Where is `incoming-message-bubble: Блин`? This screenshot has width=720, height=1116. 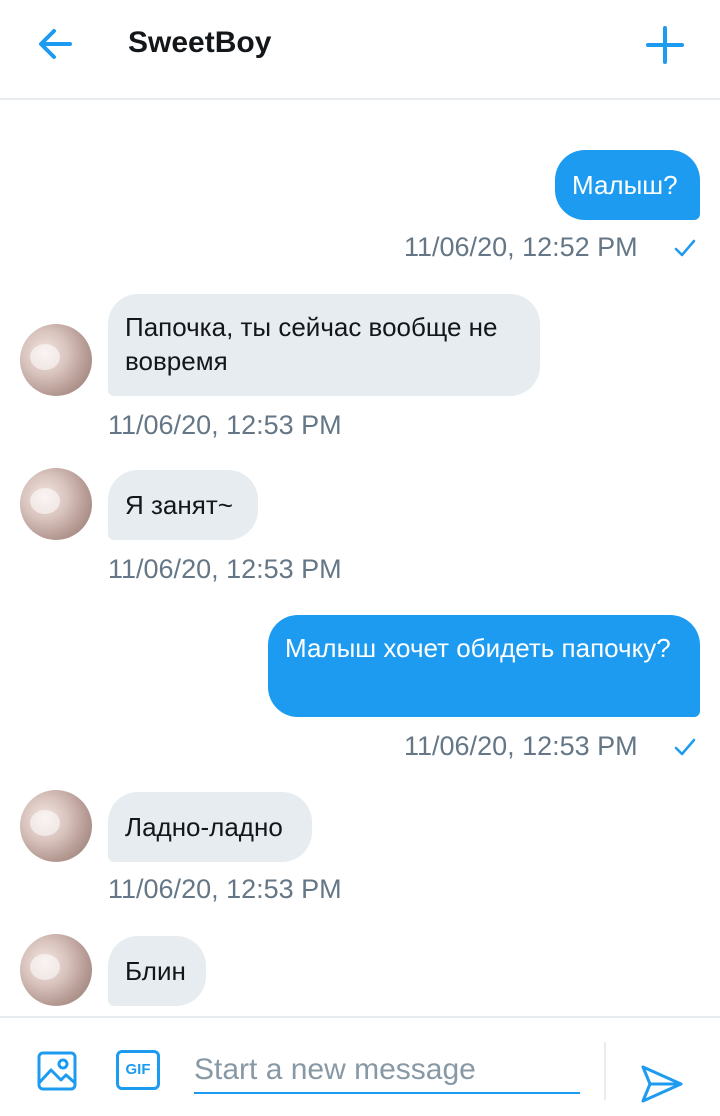
incoming-message-bubble: Блин is located at coordinates (157, 971).